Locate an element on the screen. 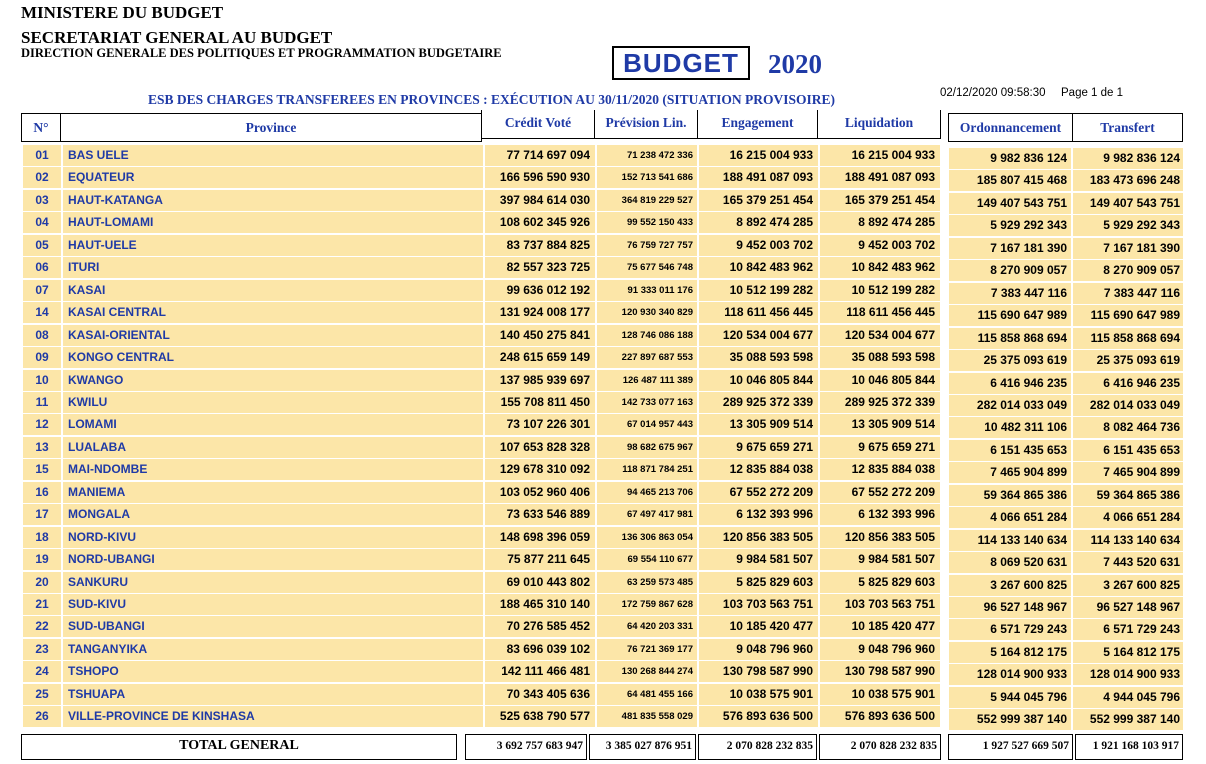 The image size is (1206, 764). prevision-lin: 67 497 417 981 is located at coordinates (647, 515).